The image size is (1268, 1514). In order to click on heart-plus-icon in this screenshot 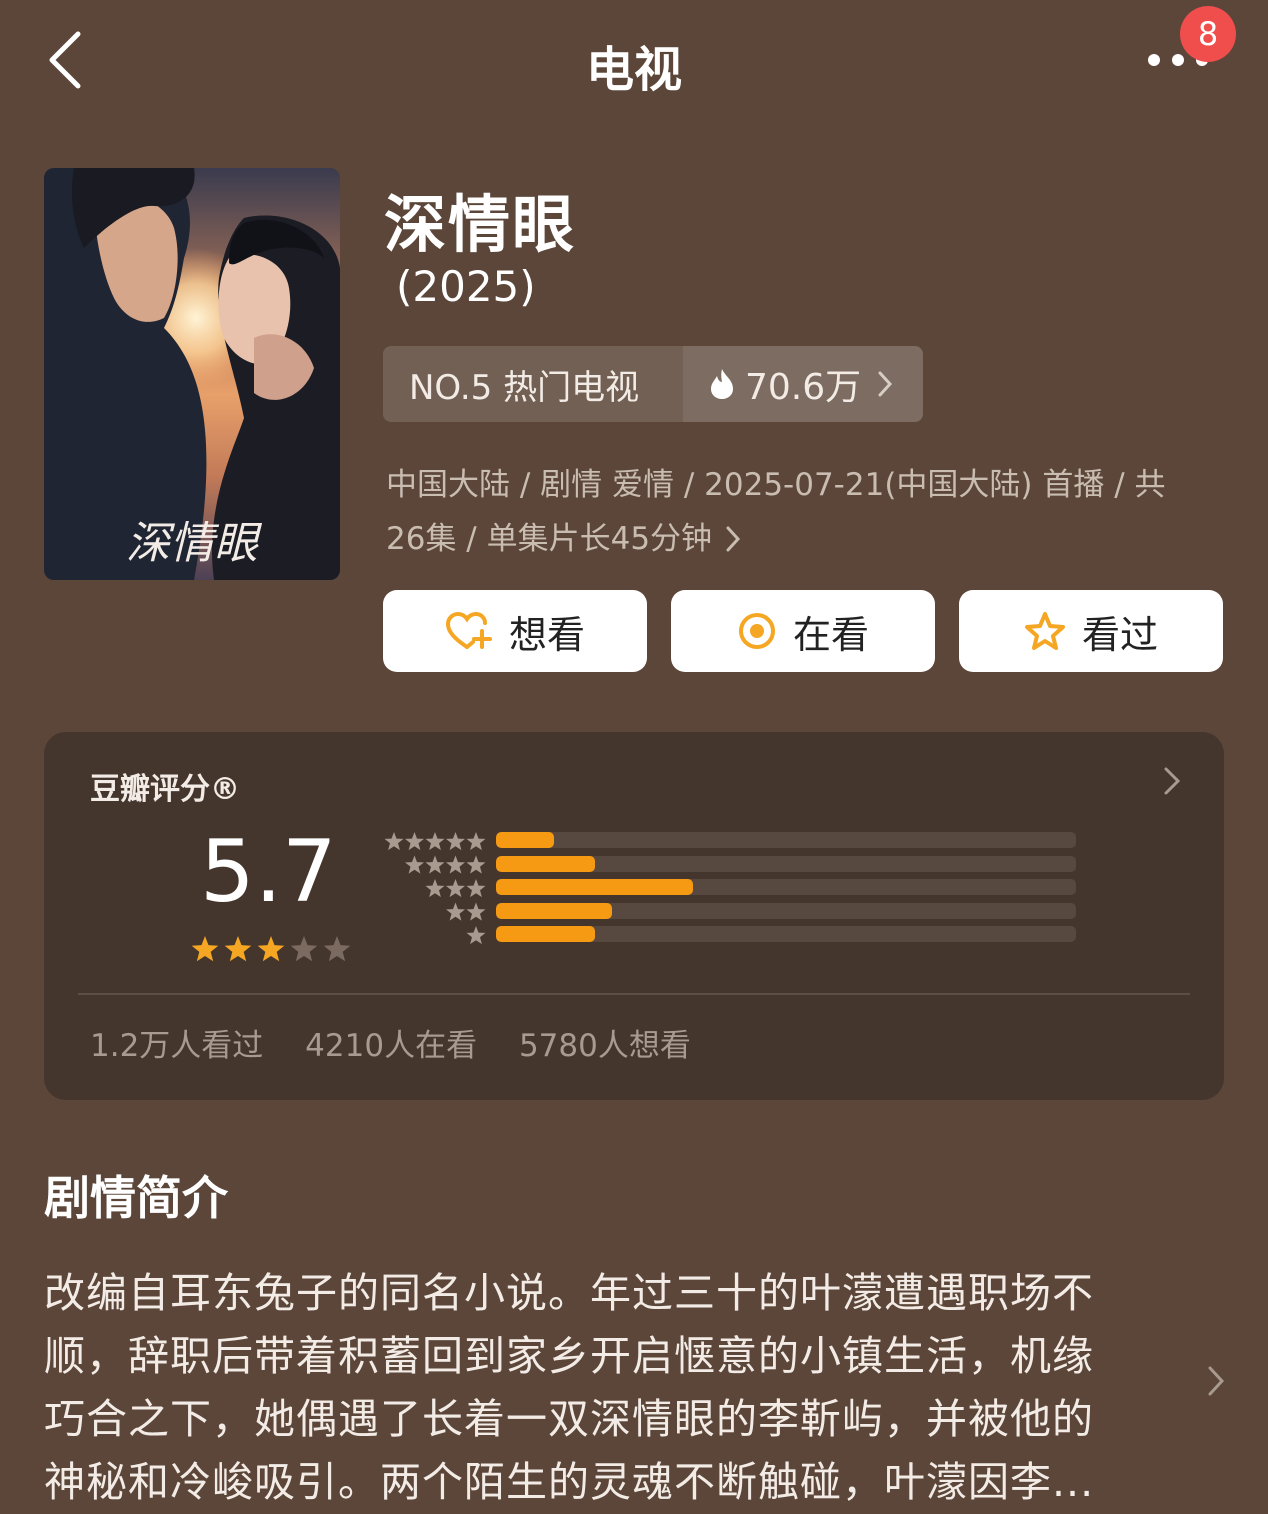, I will do `click(468, 630)`.